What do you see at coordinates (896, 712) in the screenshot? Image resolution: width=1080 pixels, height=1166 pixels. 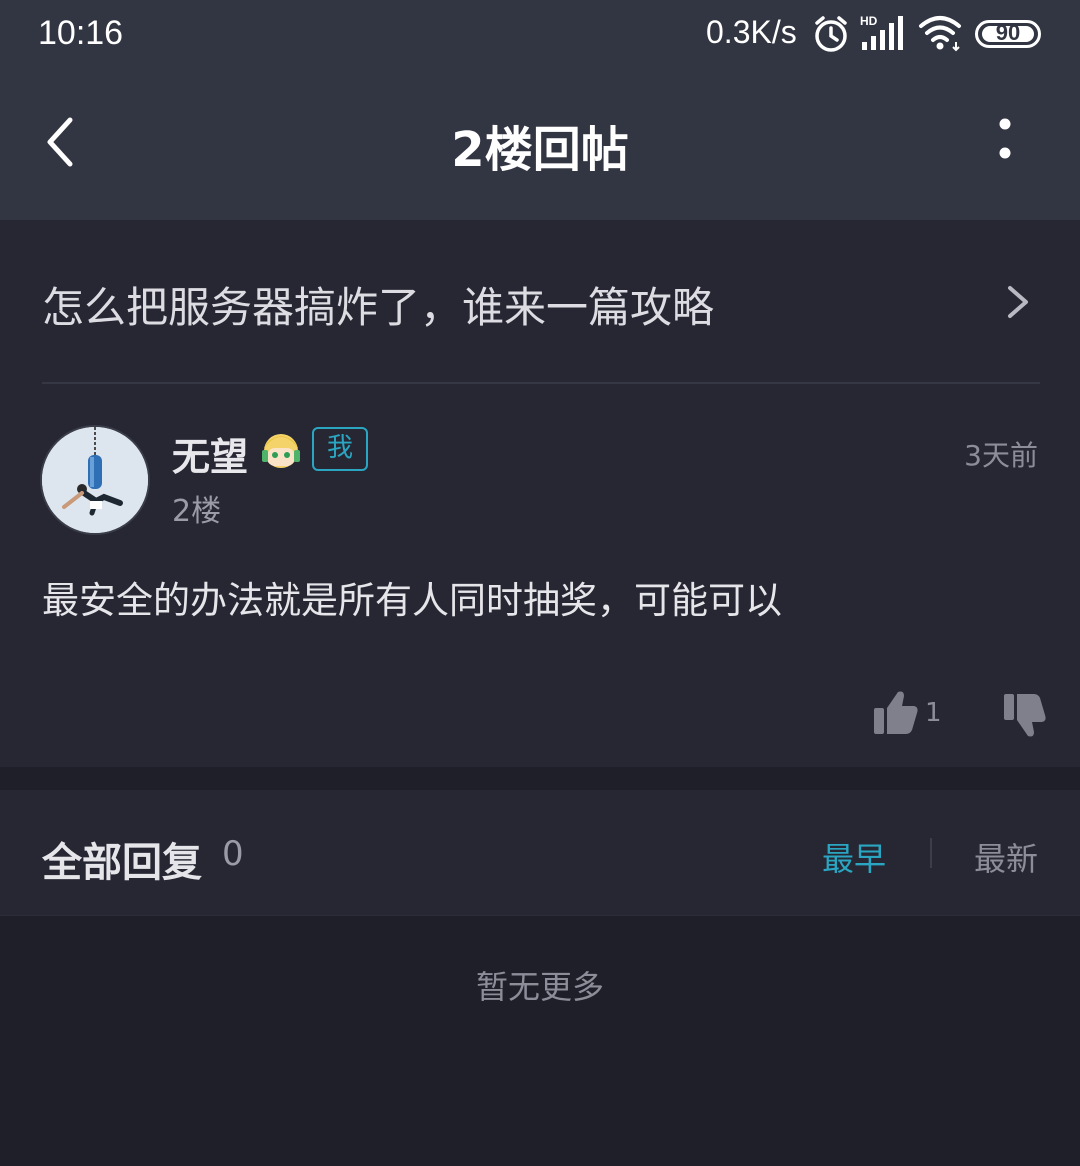 I see `thumbs-up-icon` at bounding box center [896, 712].